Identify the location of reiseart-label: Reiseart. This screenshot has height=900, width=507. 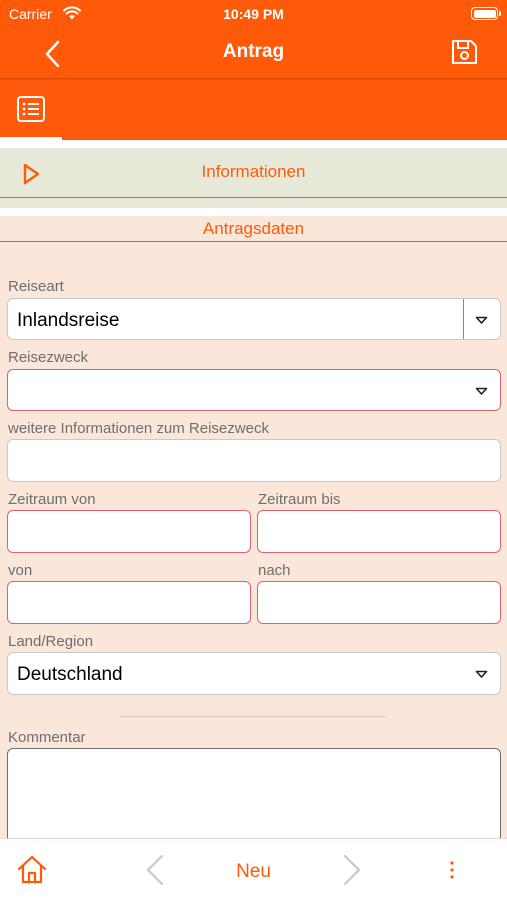
(36, 286).